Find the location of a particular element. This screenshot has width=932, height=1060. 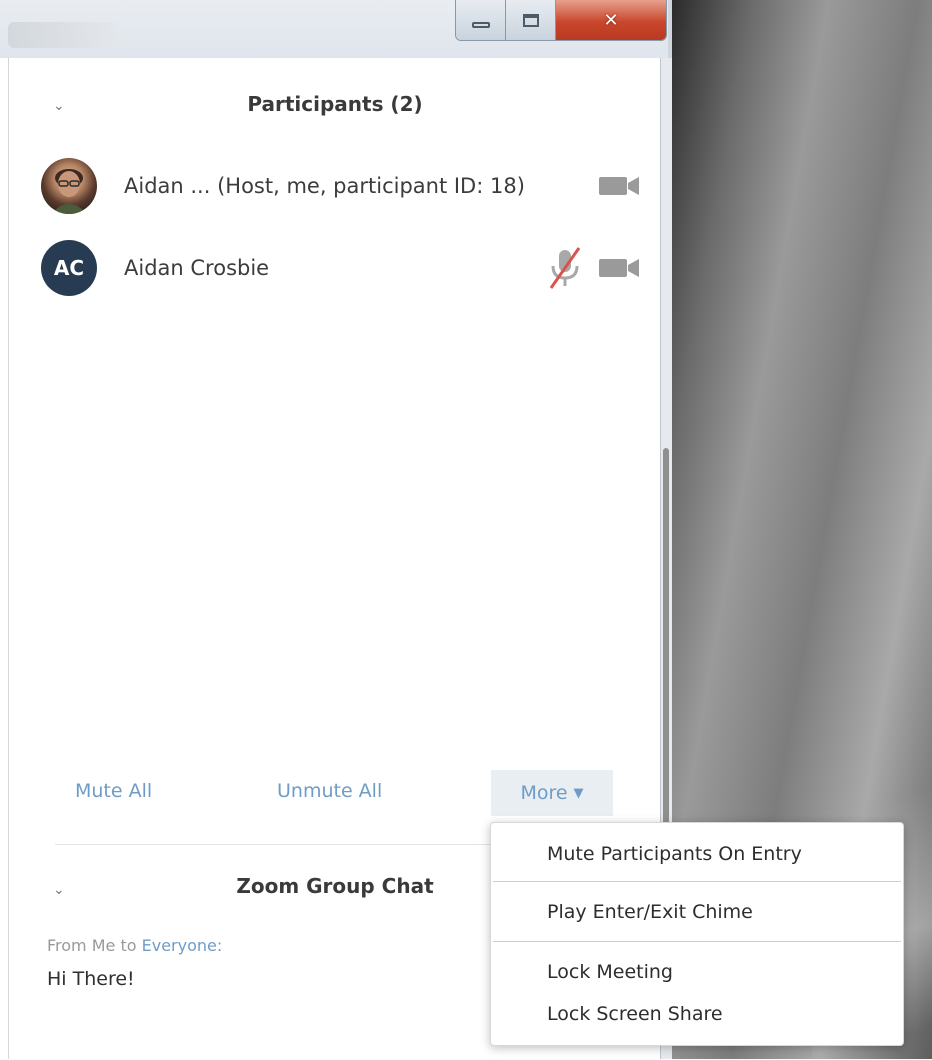

participant-name: Aidan Crosbie is located at coordinates (197, 268).